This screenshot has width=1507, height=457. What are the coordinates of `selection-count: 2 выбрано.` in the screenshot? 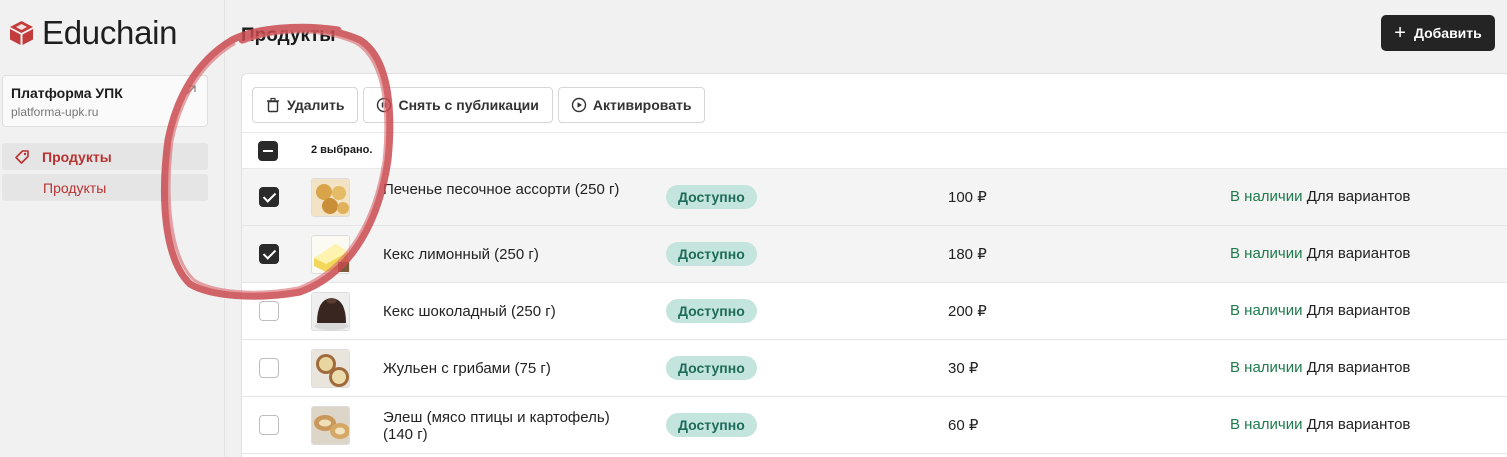 It's located at (342, 150).